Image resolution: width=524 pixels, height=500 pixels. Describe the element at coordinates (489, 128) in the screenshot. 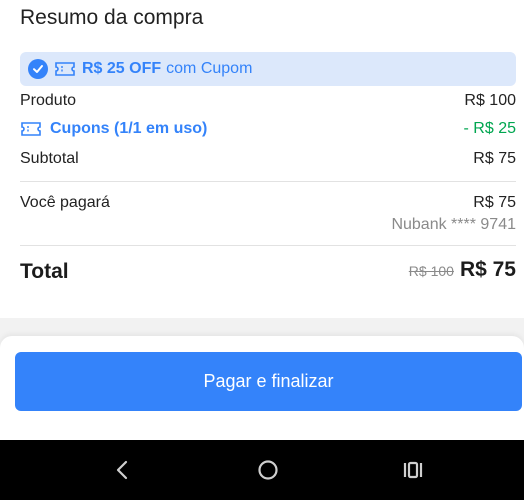

I see `coupons-value: - R$ 25` at that location.